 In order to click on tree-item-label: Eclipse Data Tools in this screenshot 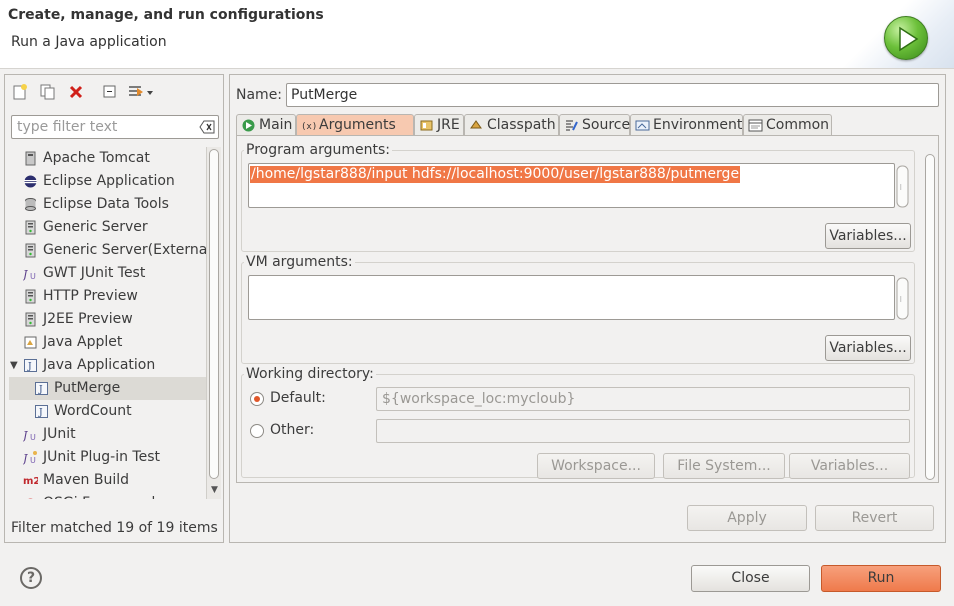, I will do `click(106, 204)`.